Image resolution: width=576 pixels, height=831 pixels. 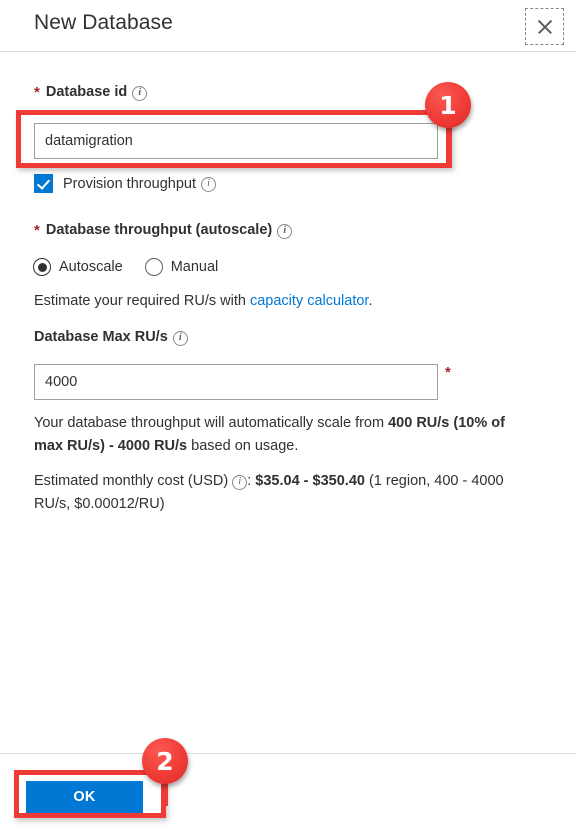 I want to click on radio-option-manual: Manual, so click(x=181, y=267).